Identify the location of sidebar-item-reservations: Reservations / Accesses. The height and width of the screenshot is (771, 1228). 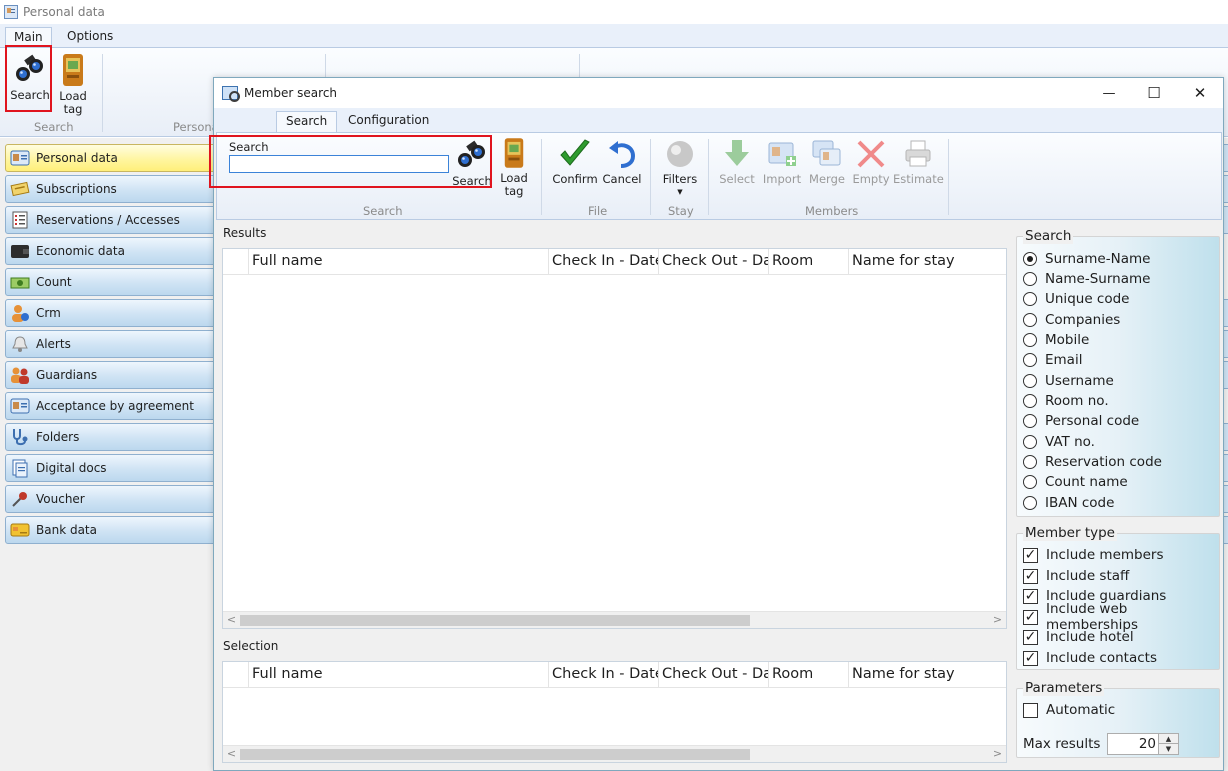
(110, 220).